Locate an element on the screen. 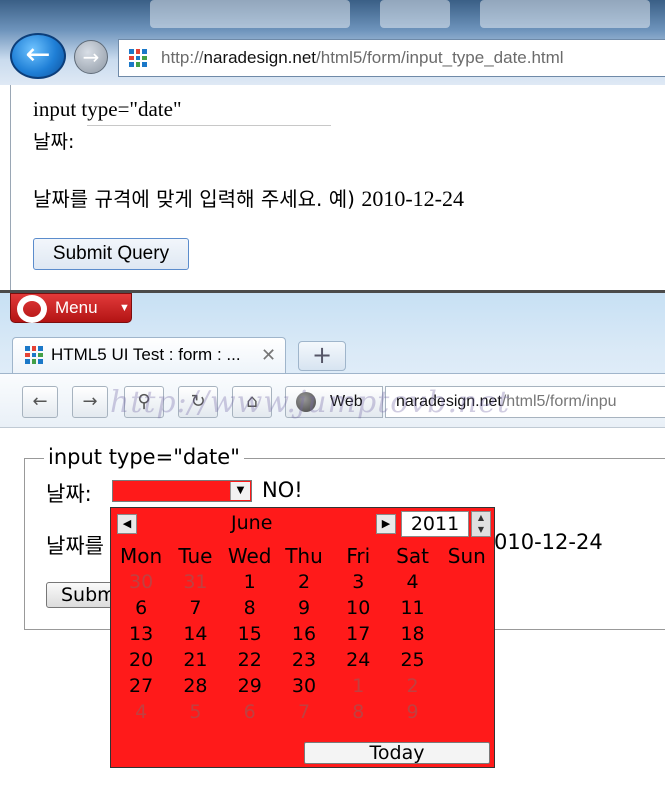 The width and height of the screenshot is (665, 800). calendar-week: 6 7 8 9 10 11 is located at coordinates (304, 608).